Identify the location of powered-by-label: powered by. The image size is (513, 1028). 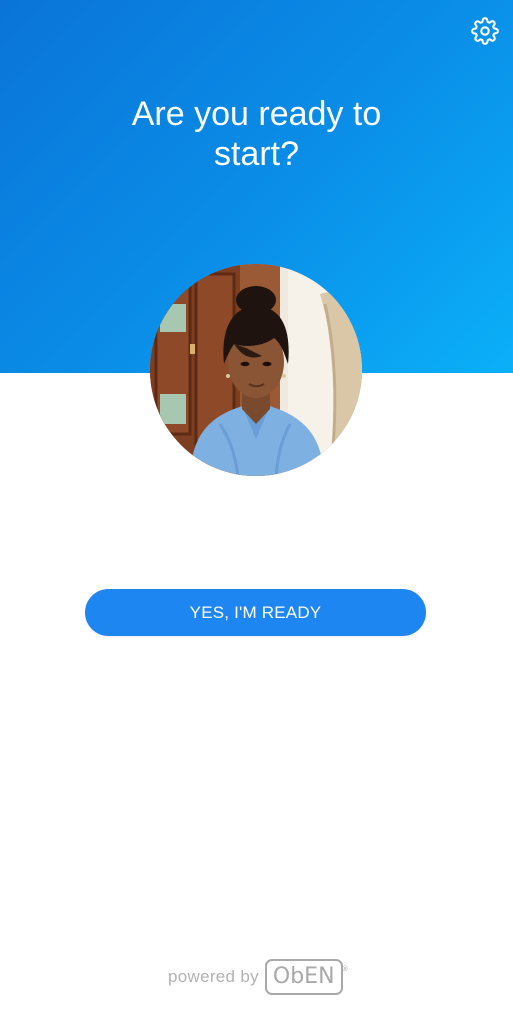
(213, 976).